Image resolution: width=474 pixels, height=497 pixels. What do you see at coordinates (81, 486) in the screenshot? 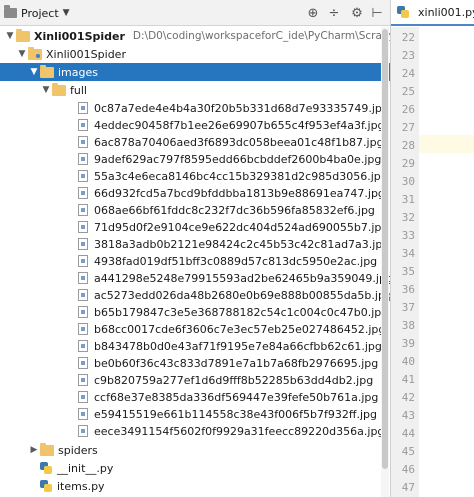
I see `items-file-label: items.py` at bounding box center [81, 486].